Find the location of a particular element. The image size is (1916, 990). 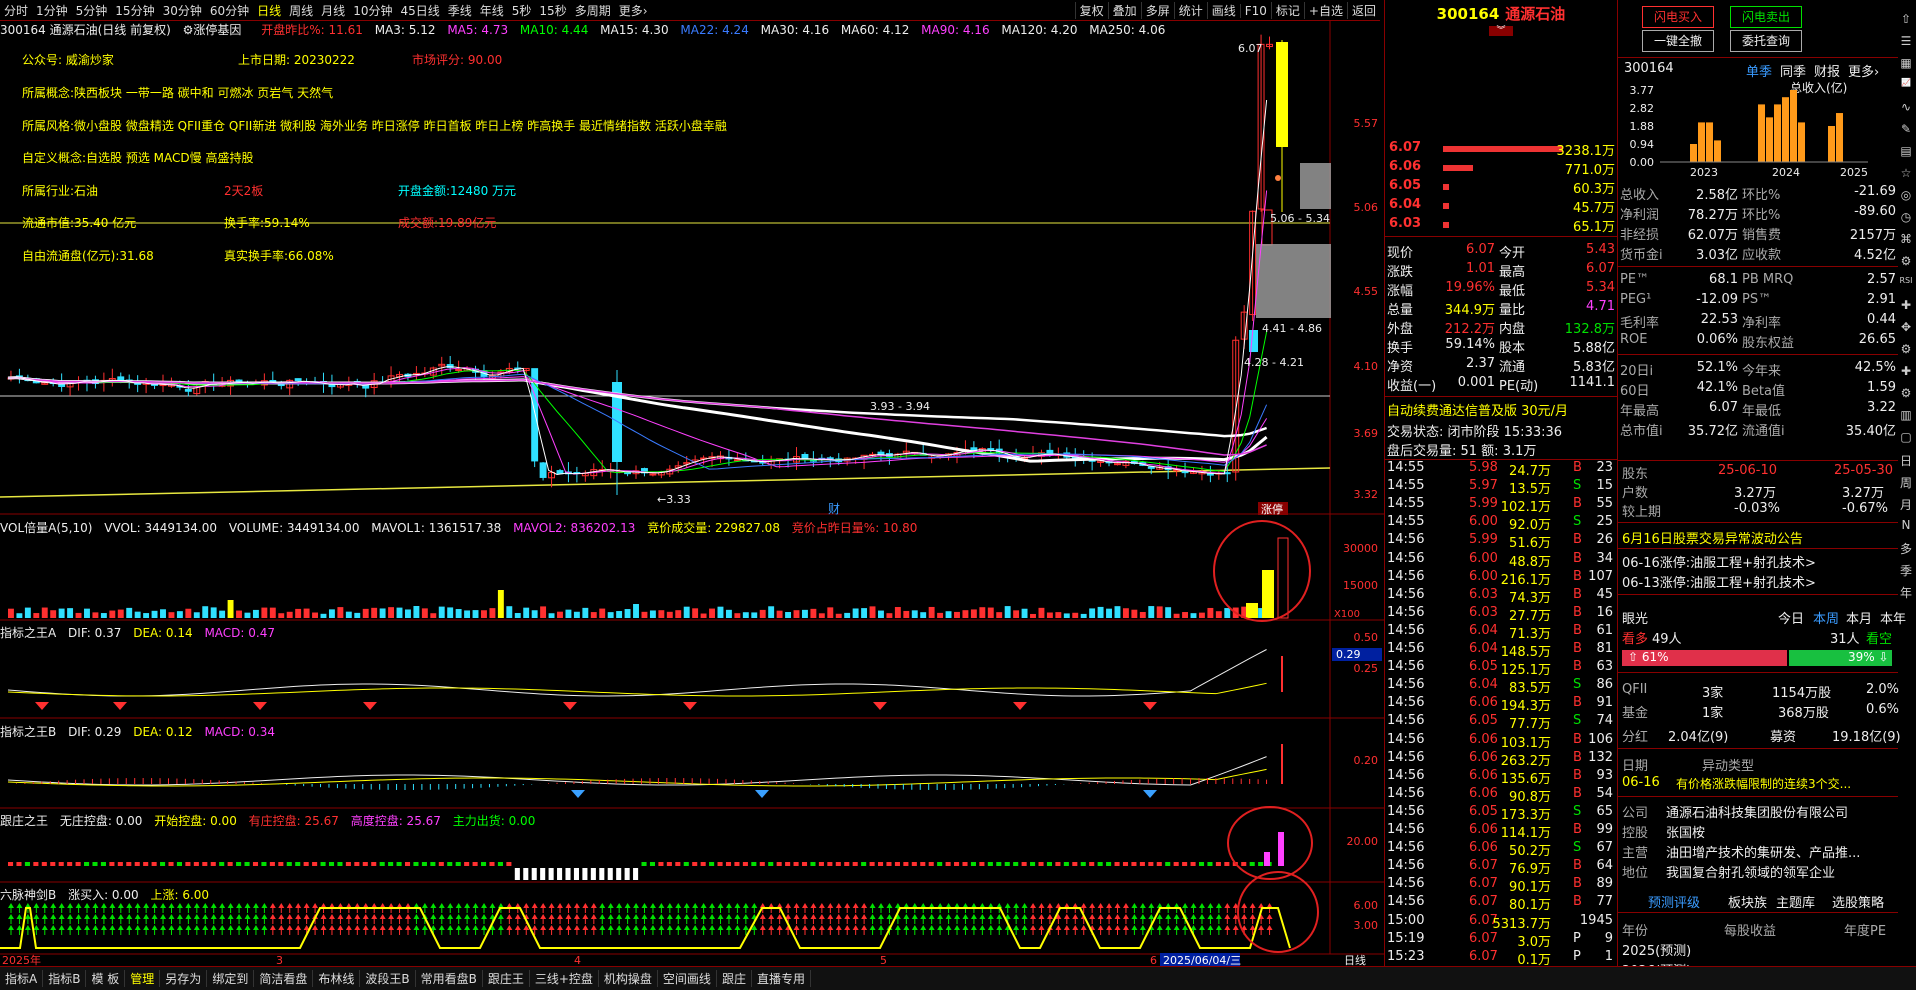

book-icon: ▤ is located at coordinates (1906, 151).